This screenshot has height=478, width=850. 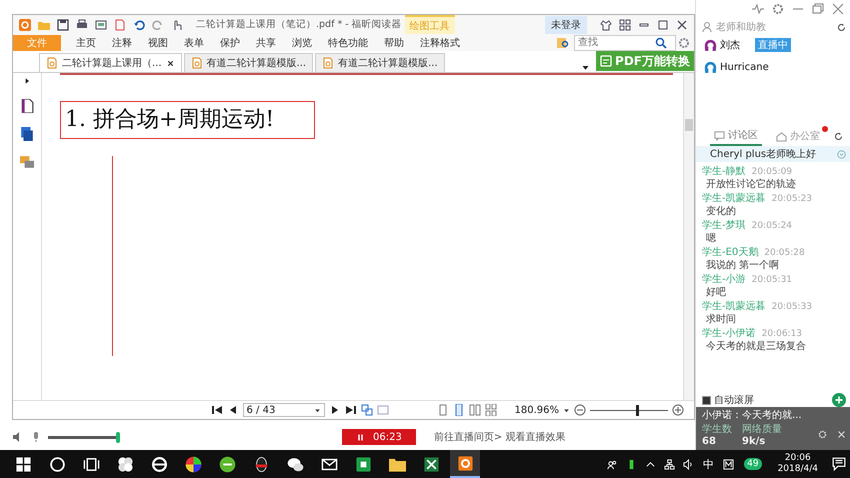 What do you see at coordinates (670, 464) in the screenshot?
I see `network-icon` at bounding box center [670, 464].